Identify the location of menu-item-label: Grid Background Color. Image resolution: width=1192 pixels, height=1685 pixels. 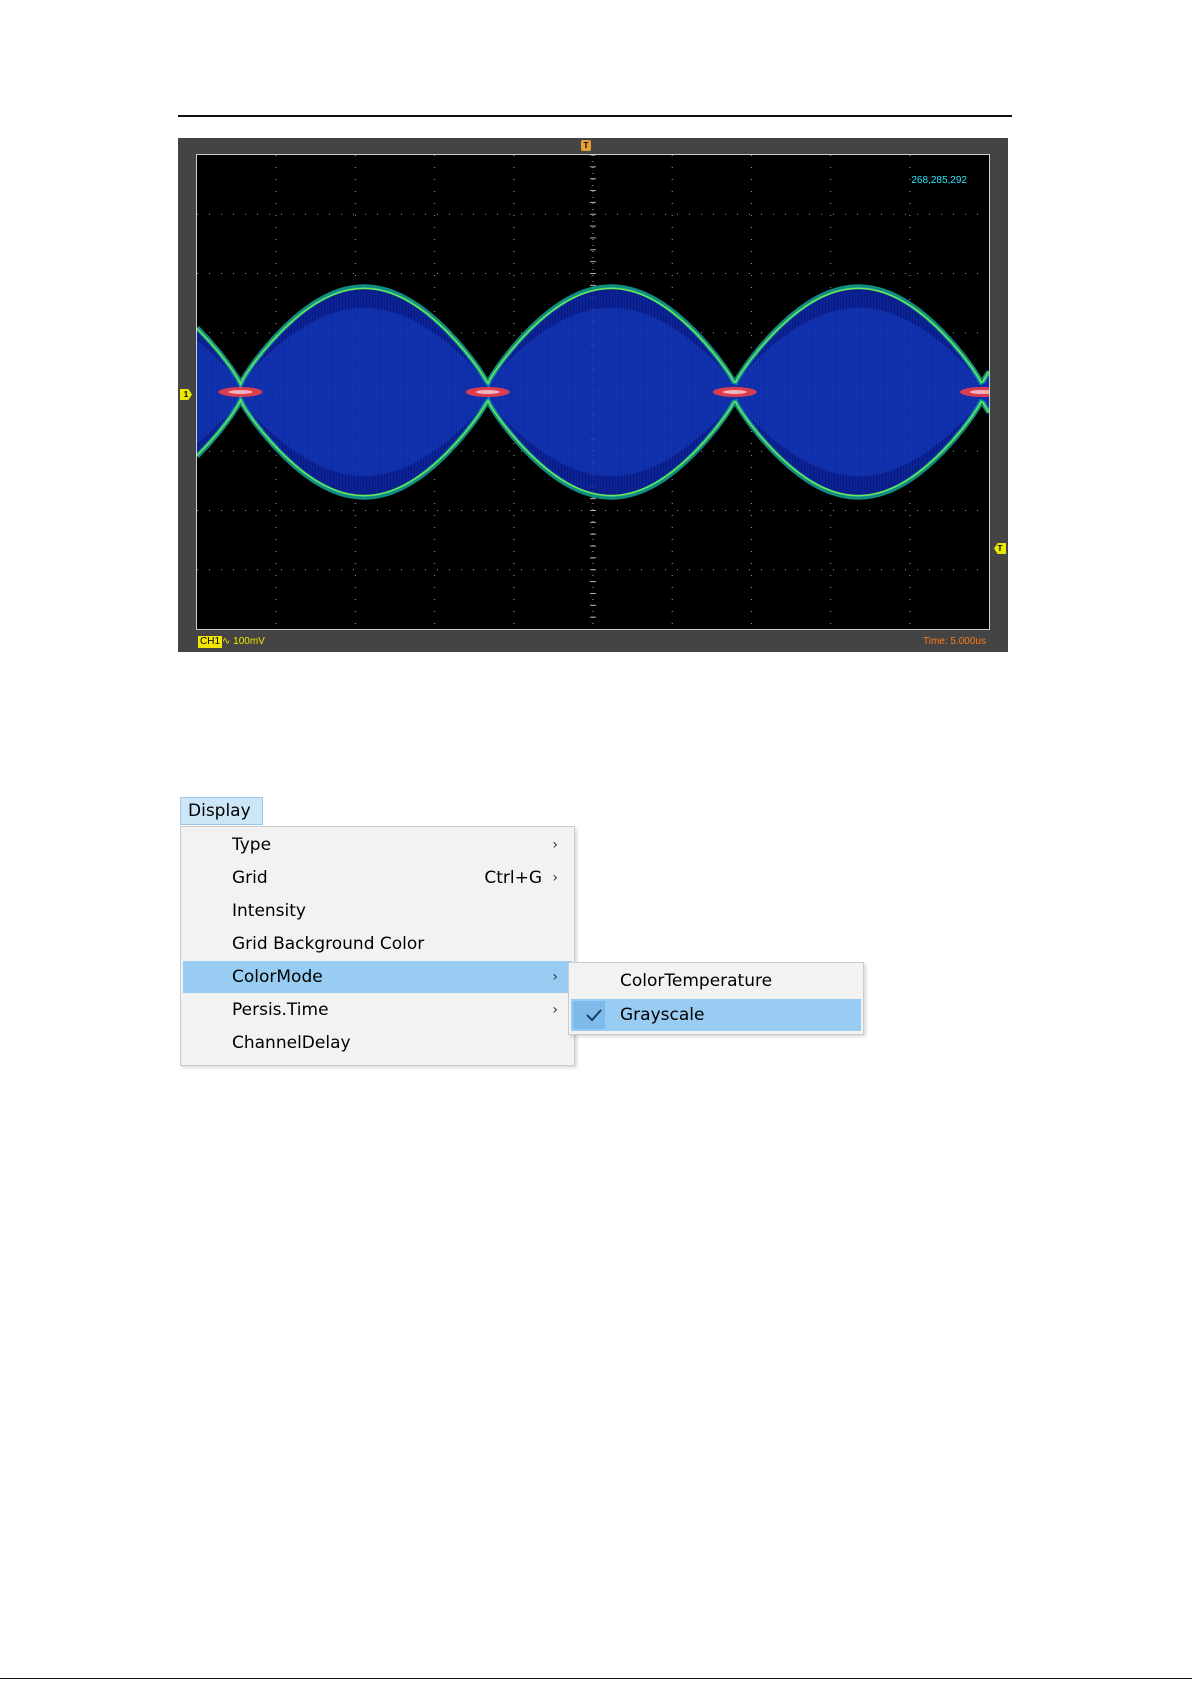
(328, 944).